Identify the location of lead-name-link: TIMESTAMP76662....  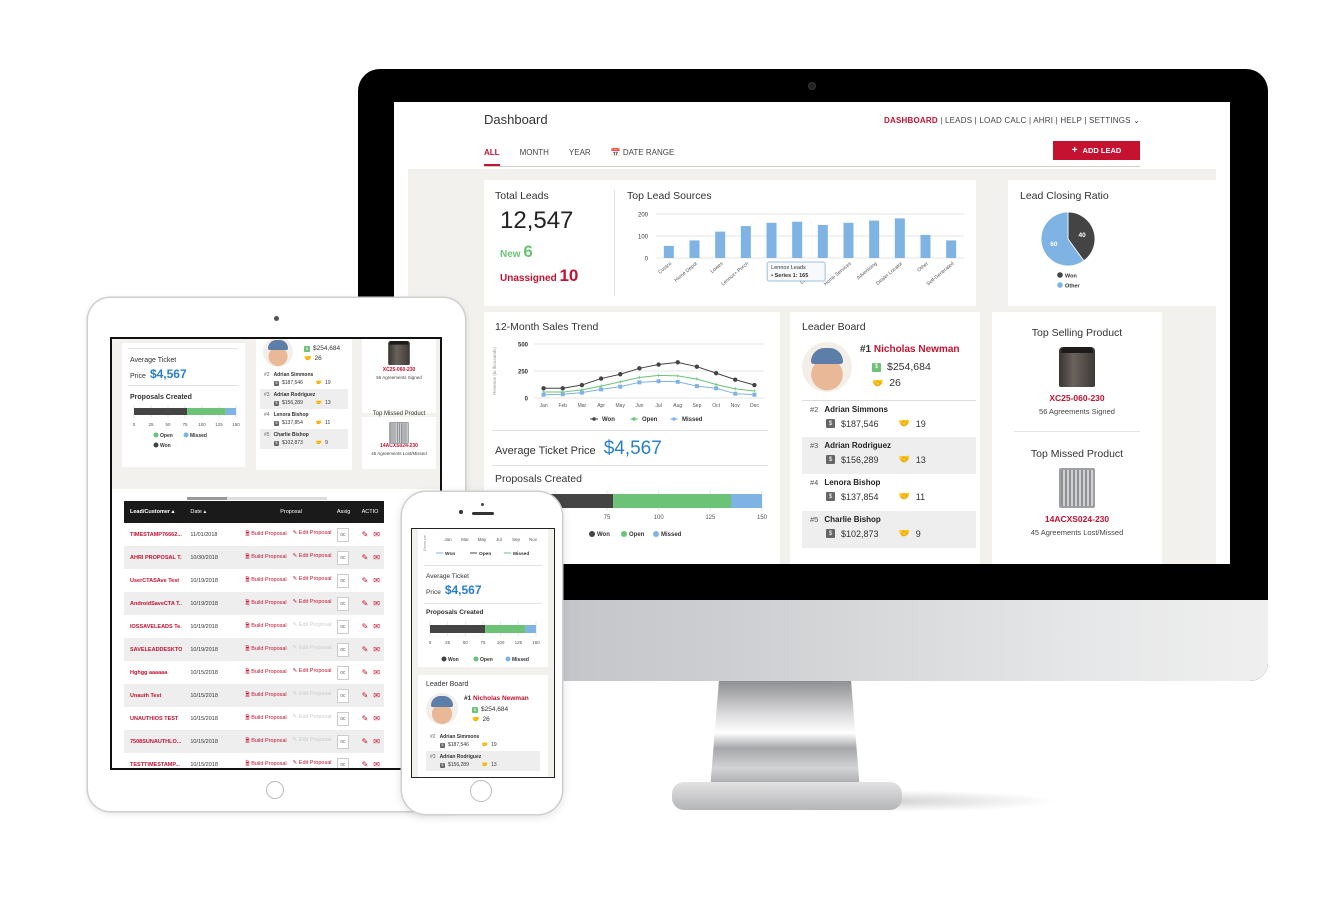
(153, 535).